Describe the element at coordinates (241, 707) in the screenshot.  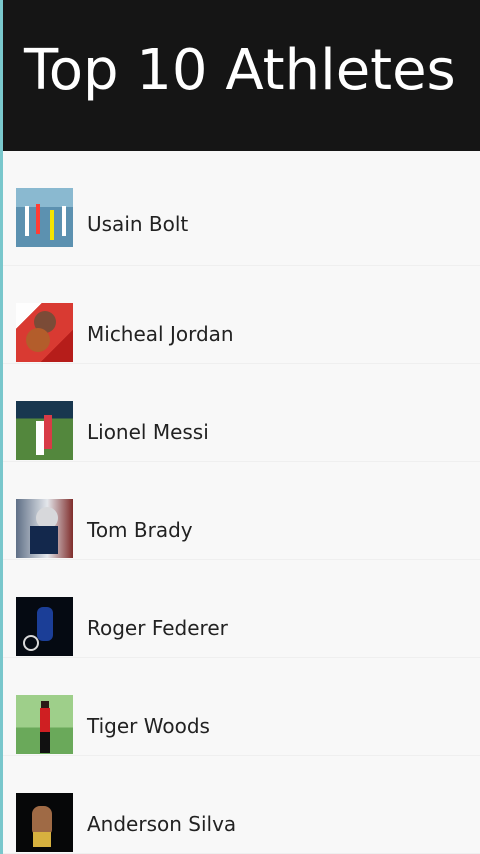
I see `list-item: Tiger Woods` at that location.